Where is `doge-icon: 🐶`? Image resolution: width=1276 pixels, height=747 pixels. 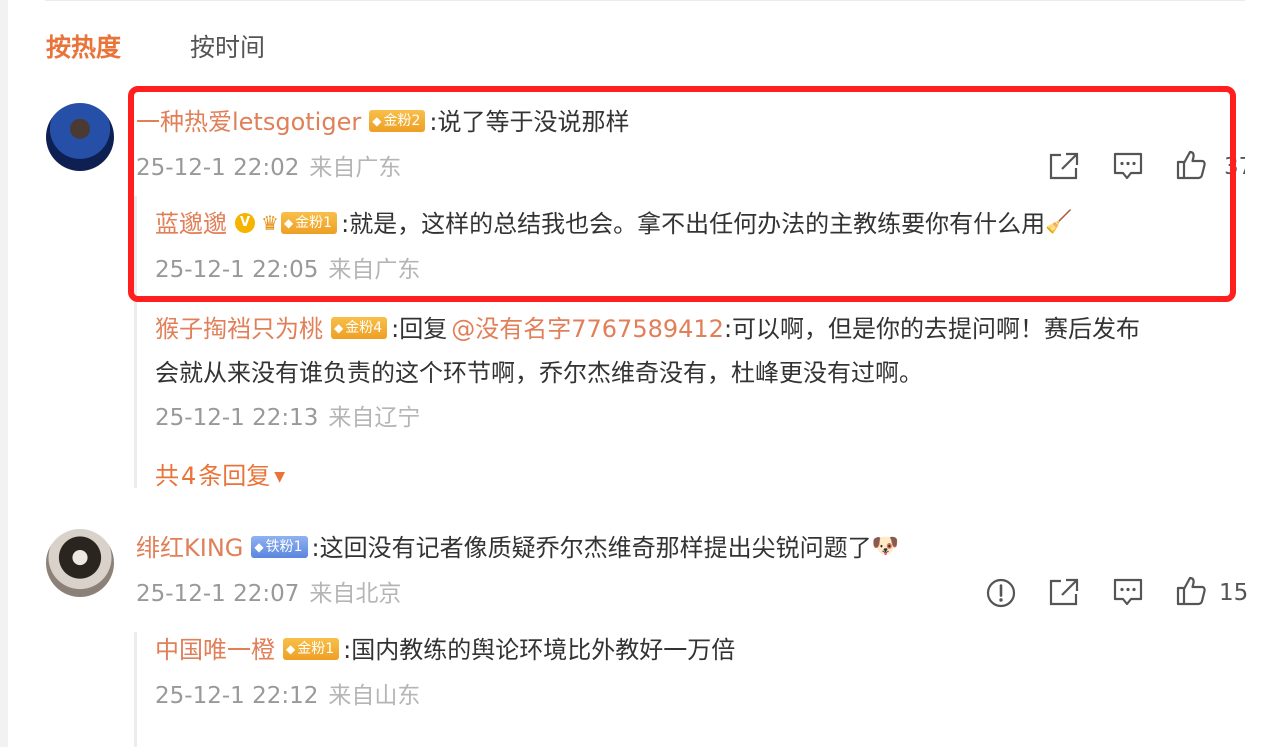 doge-icon: 🐶 is located at coordinates (885, 546).